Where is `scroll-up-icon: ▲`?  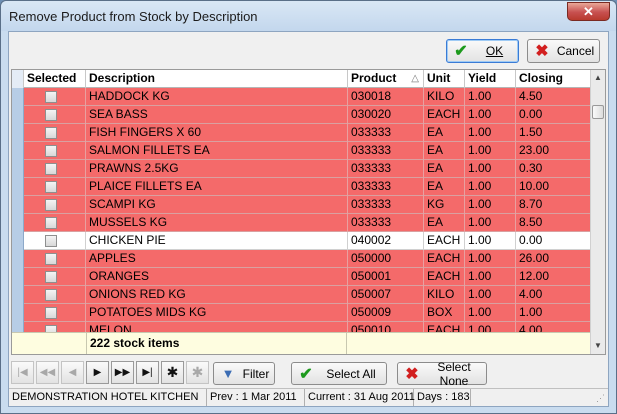 scroll-up-icon: ▲ is located at coordinates (598, 78).